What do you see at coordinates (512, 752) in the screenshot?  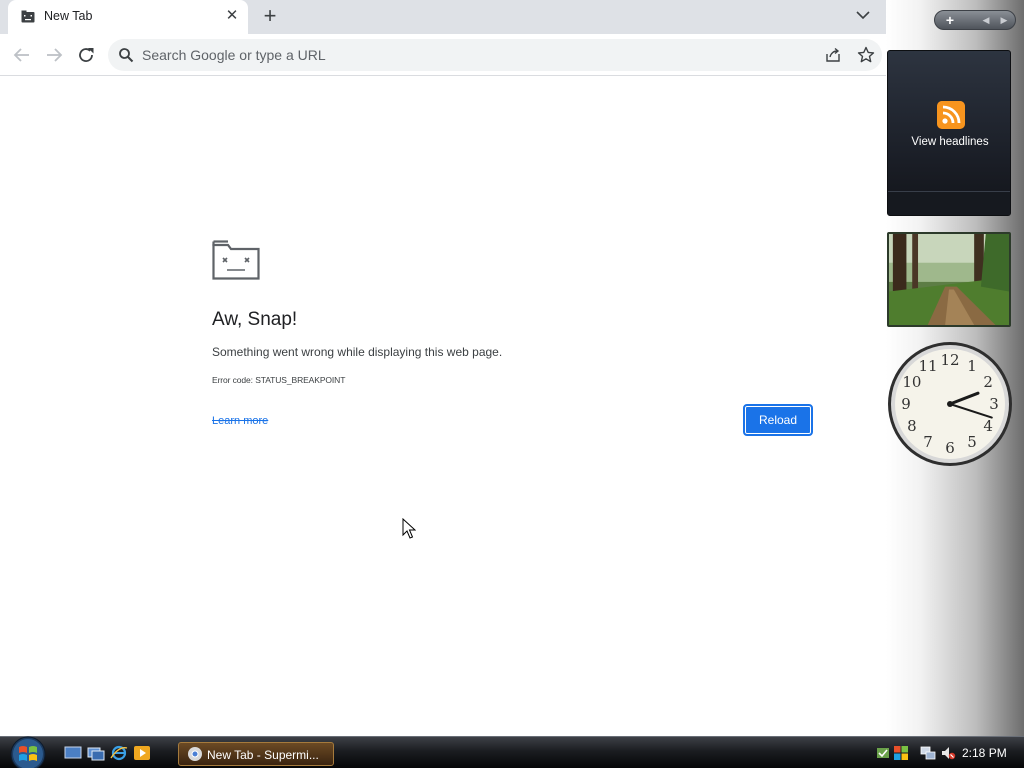 I see `taskbar: New Tab - Supermi... 2:18 PM` at bounding box center [512, 752].